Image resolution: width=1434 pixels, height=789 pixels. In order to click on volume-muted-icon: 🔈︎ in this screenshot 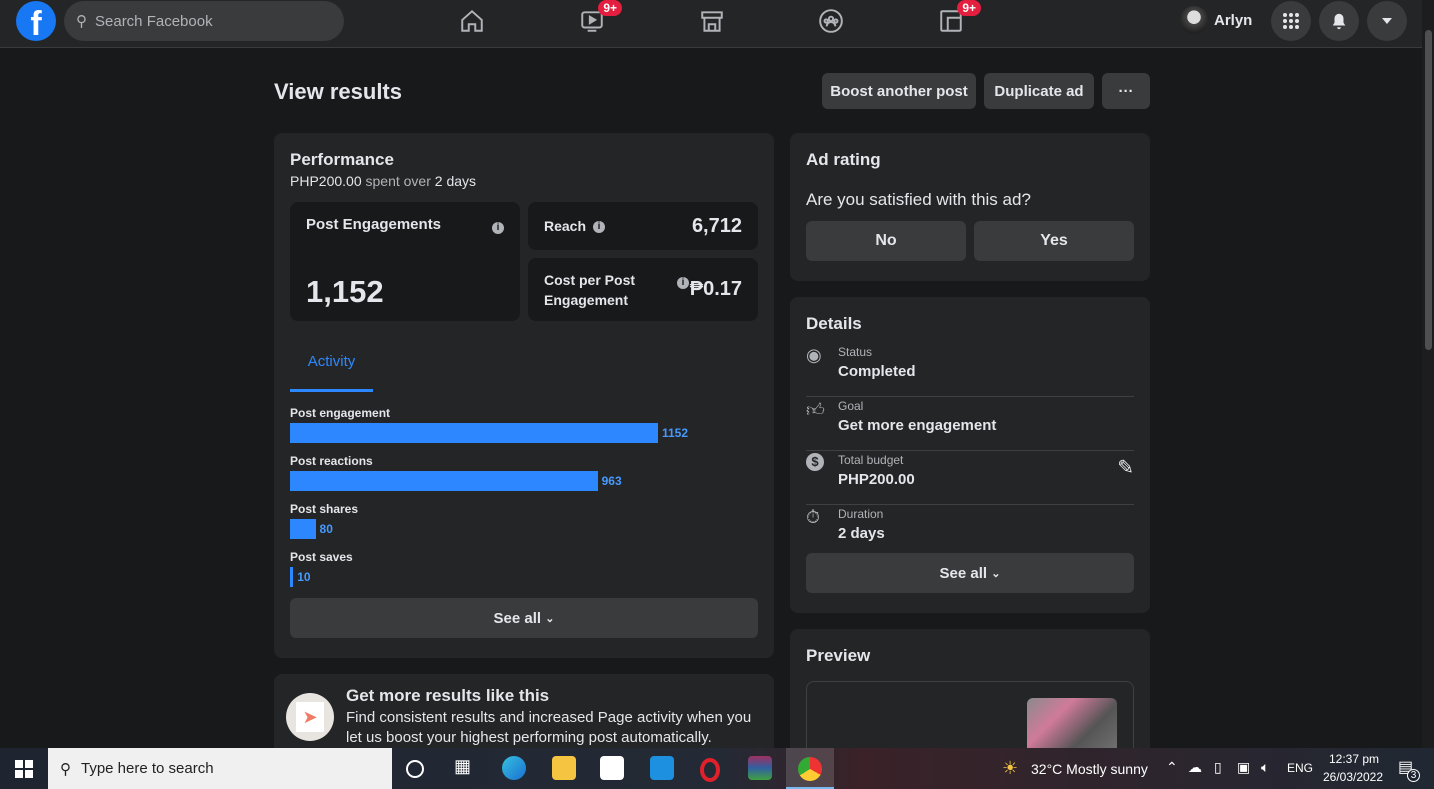, I will do `click(1265, 767)`.